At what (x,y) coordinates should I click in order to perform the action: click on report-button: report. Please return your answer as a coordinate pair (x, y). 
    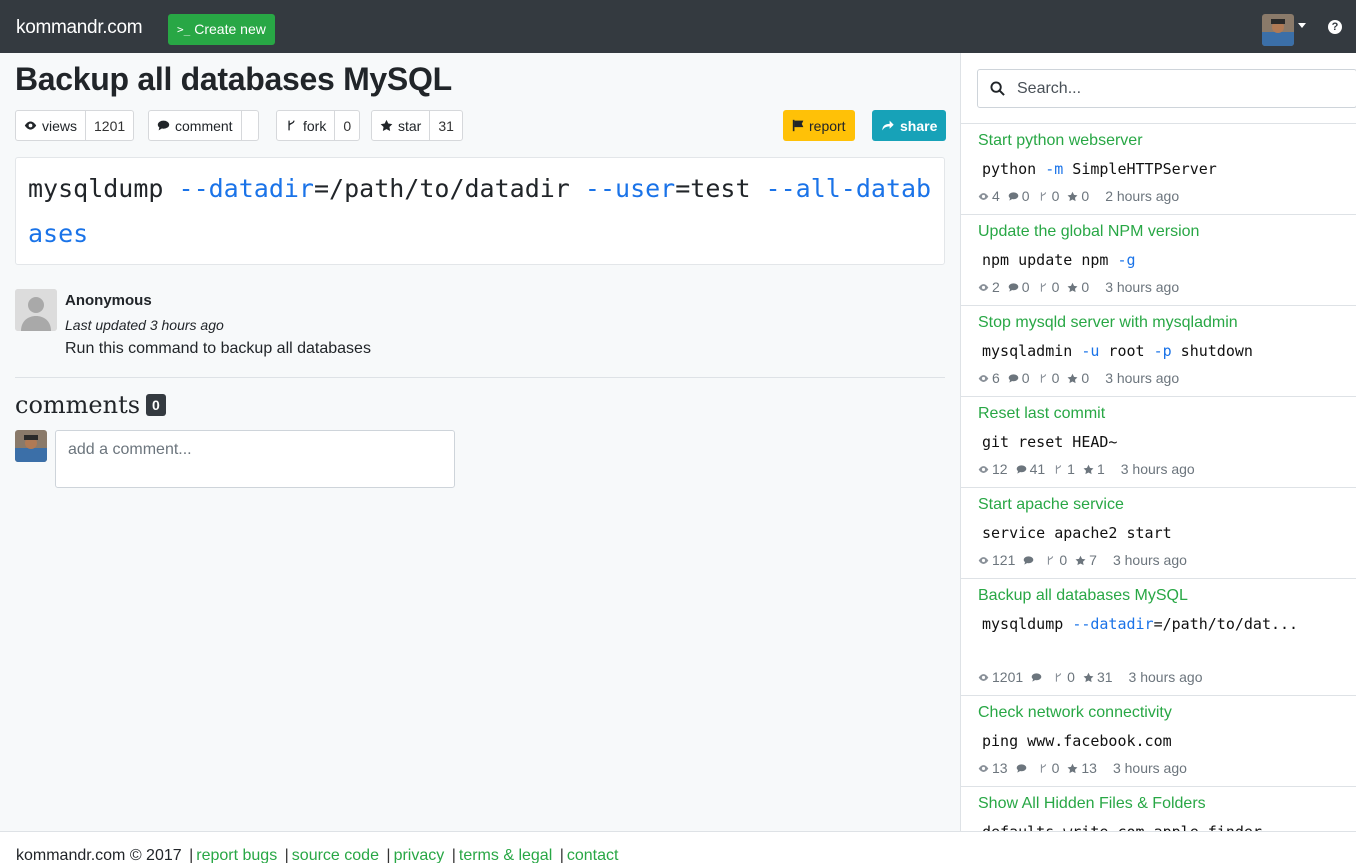
    Looking at the image, I should click on (819, 125).